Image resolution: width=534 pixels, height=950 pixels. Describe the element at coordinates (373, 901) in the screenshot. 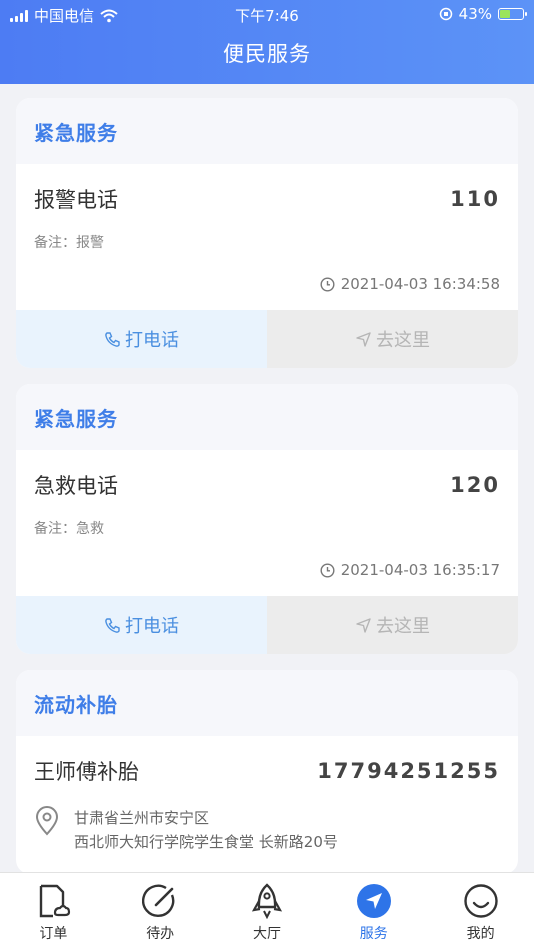

I see `navigation-icon` at that location.